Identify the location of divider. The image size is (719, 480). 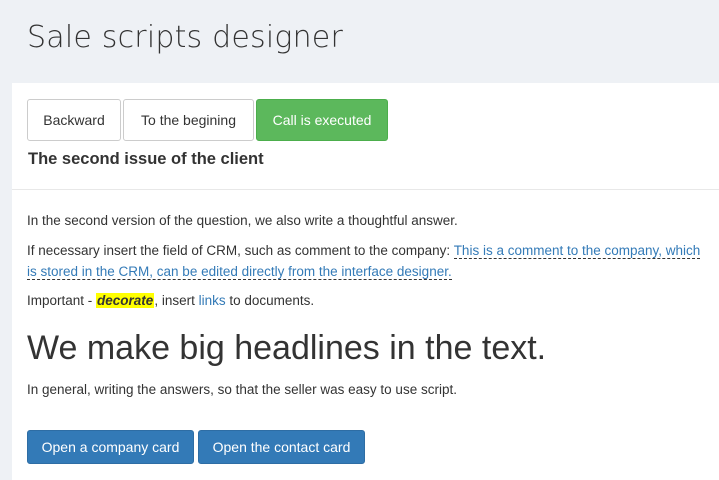
(365, 189).